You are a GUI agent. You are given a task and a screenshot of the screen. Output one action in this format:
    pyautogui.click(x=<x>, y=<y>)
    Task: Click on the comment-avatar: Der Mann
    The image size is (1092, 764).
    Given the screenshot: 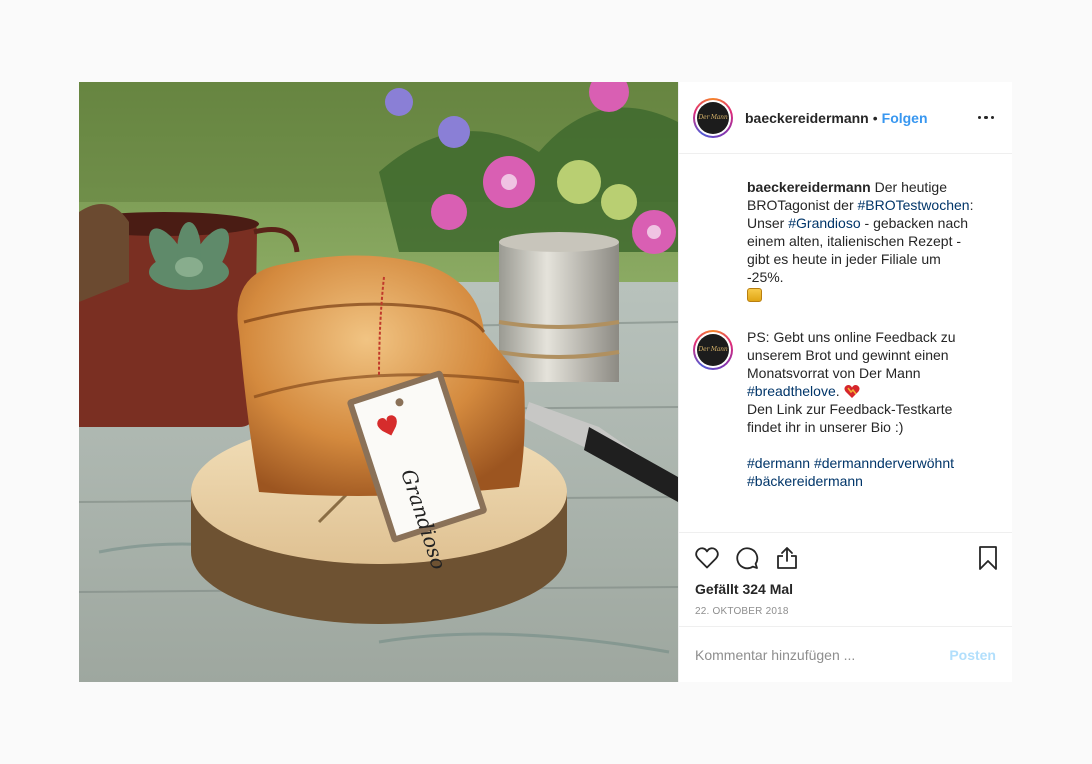 What is the action you would take?
    pyautogui.click(x=713, y=350)
    